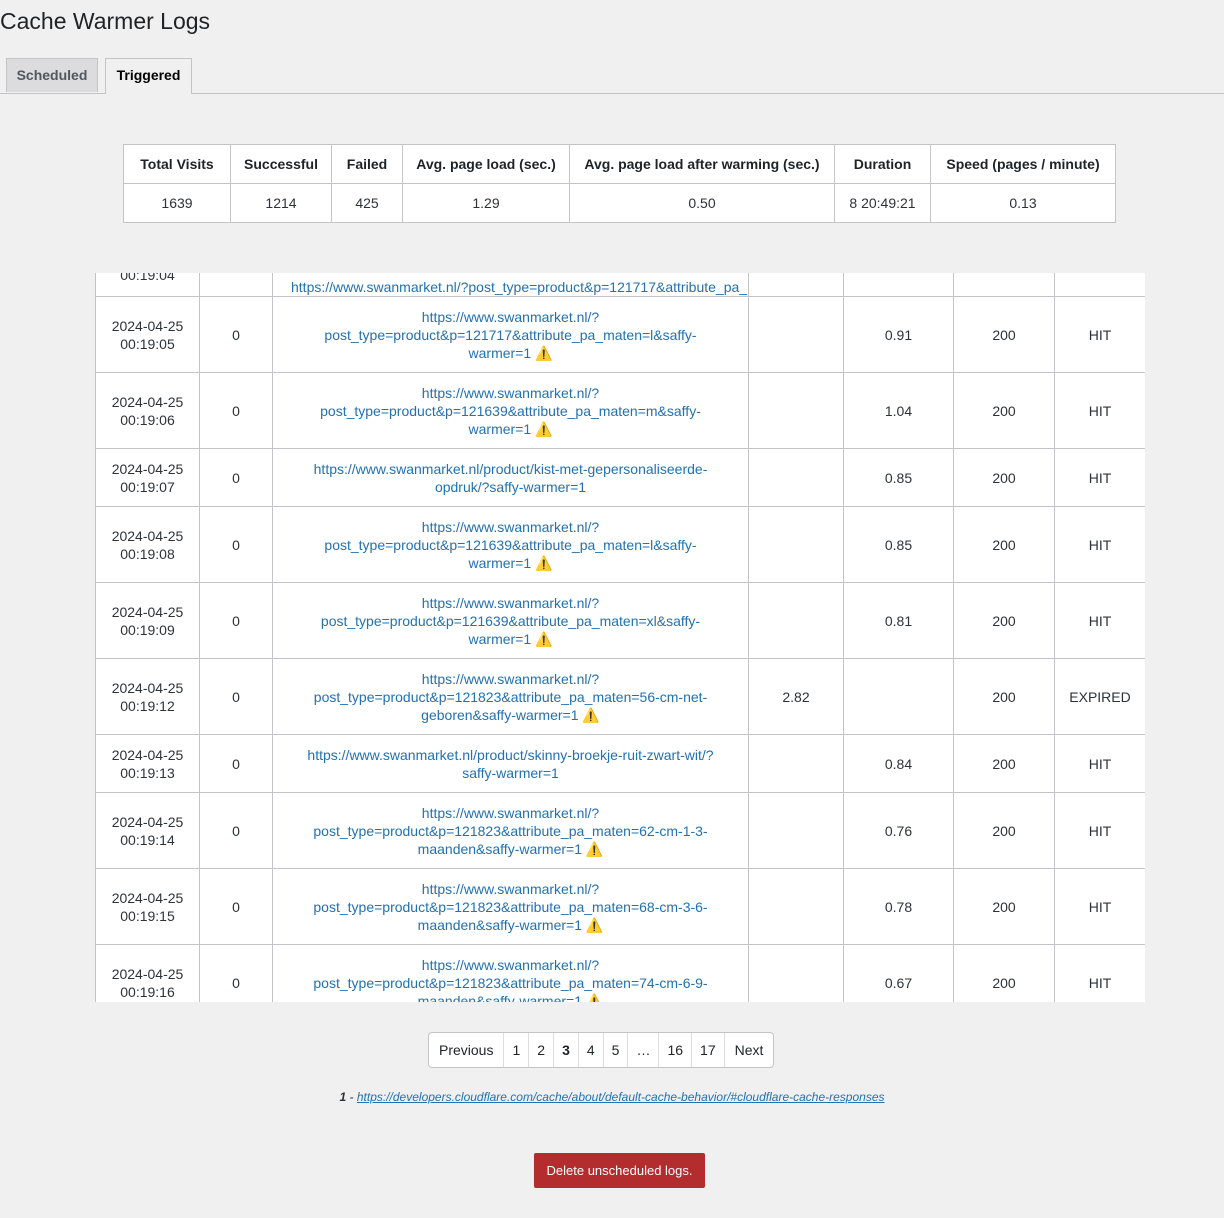 This screenshot has height=1218, width=1224. Describe the element at coordinates (898, 410) in the screenshot. I see `log-warmed: 1.04` at that location.